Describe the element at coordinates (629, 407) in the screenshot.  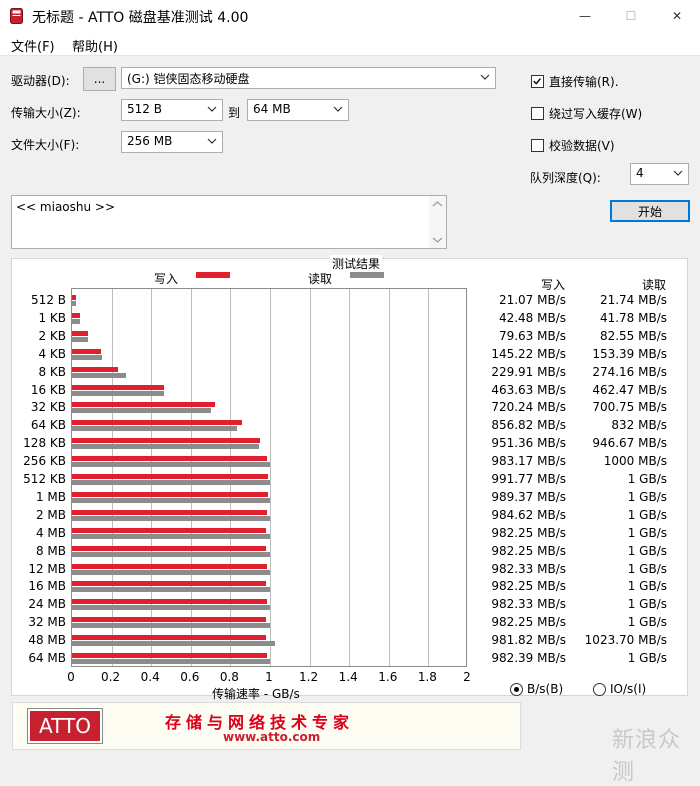
I see `read-value-cell: 700.75 MB/s` at that location.